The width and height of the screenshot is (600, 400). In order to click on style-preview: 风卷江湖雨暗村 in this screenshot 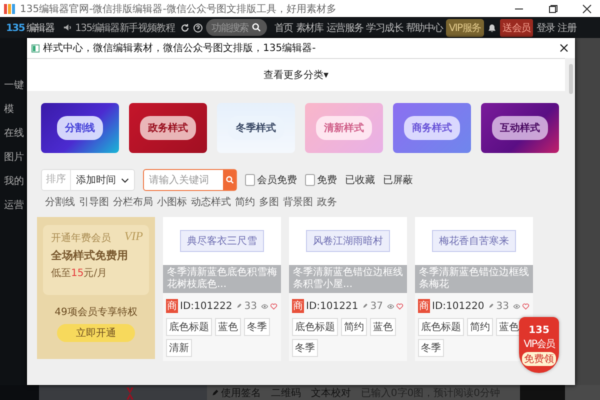, I will do `click(348, 241)`.